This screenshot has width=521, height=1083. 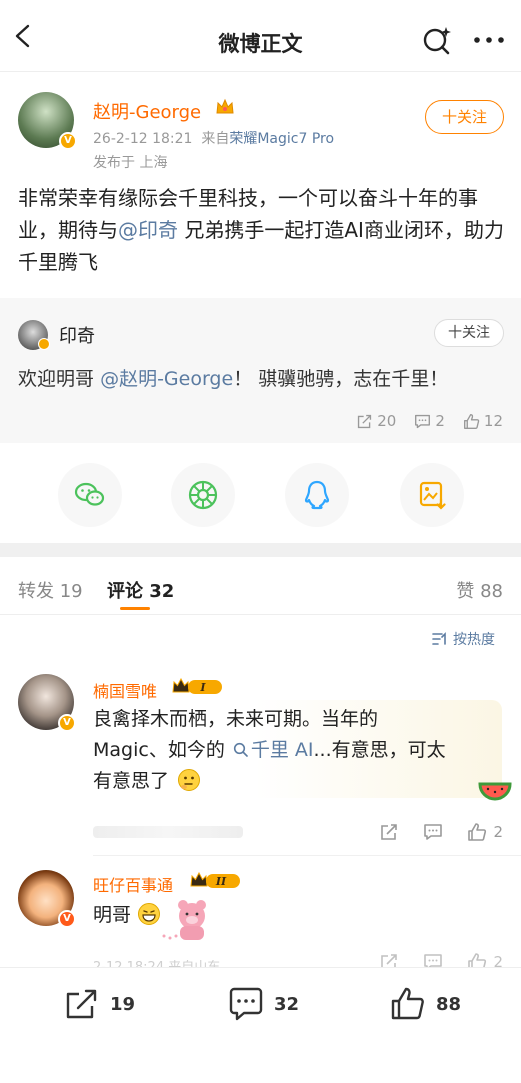 What do you see at coordinates (437, 41) in the screenshot?
I see `search-sparkle-icon` at bounding box center [437, 41].